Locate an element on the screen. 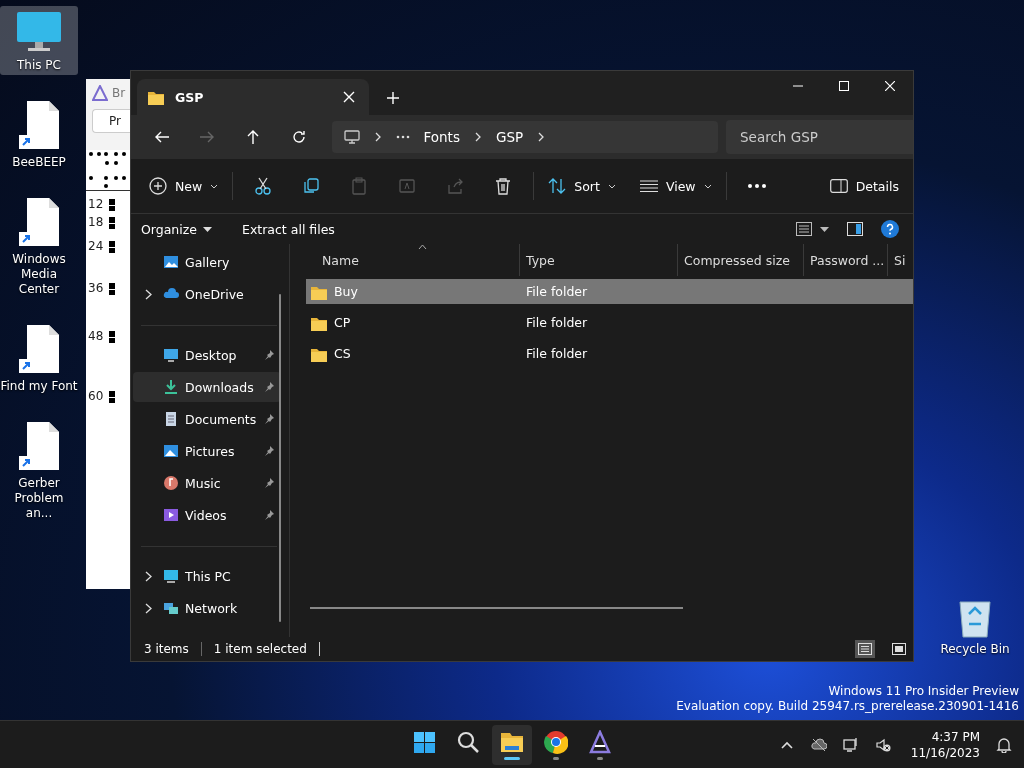  print-button: Pr is located at coordinates (111, 121).